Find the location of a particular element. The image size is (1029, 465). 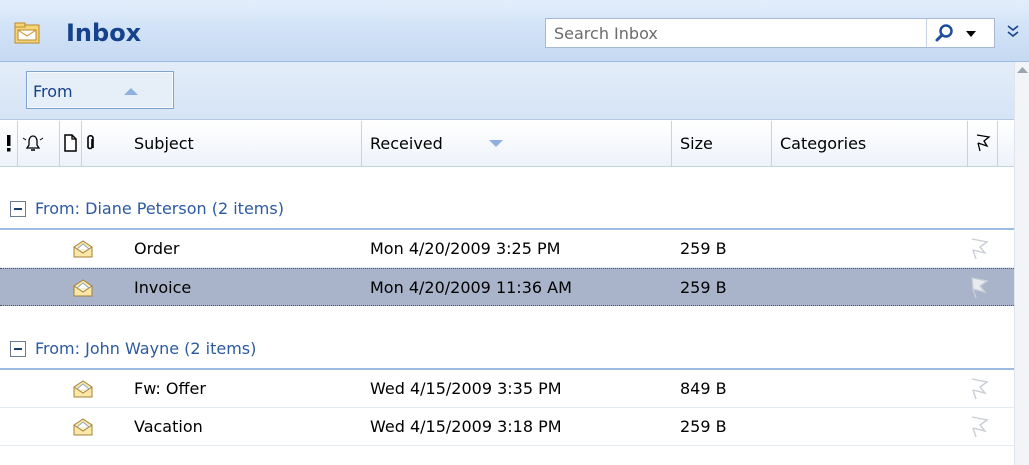

message-received: Wed 4/15/2009 3:35 PM is located at coordinates (466, 388).